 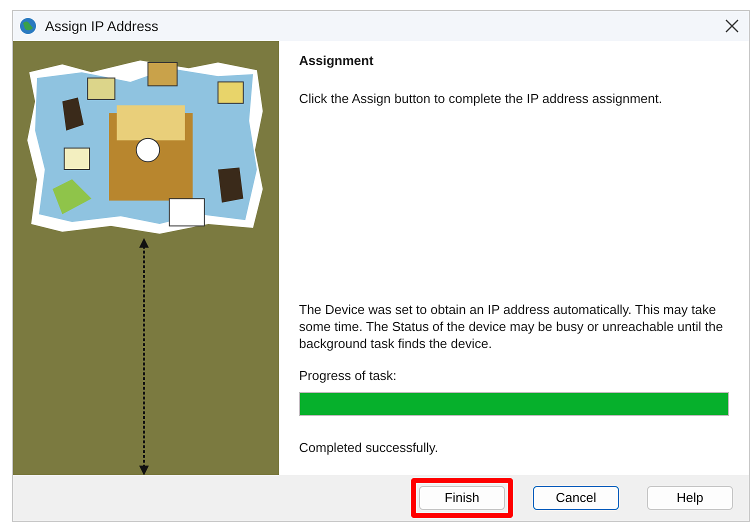 What do you see at coordinates (28, 26) in the screenshot?
I see `globe-icon` at bounding box center [28, 26].